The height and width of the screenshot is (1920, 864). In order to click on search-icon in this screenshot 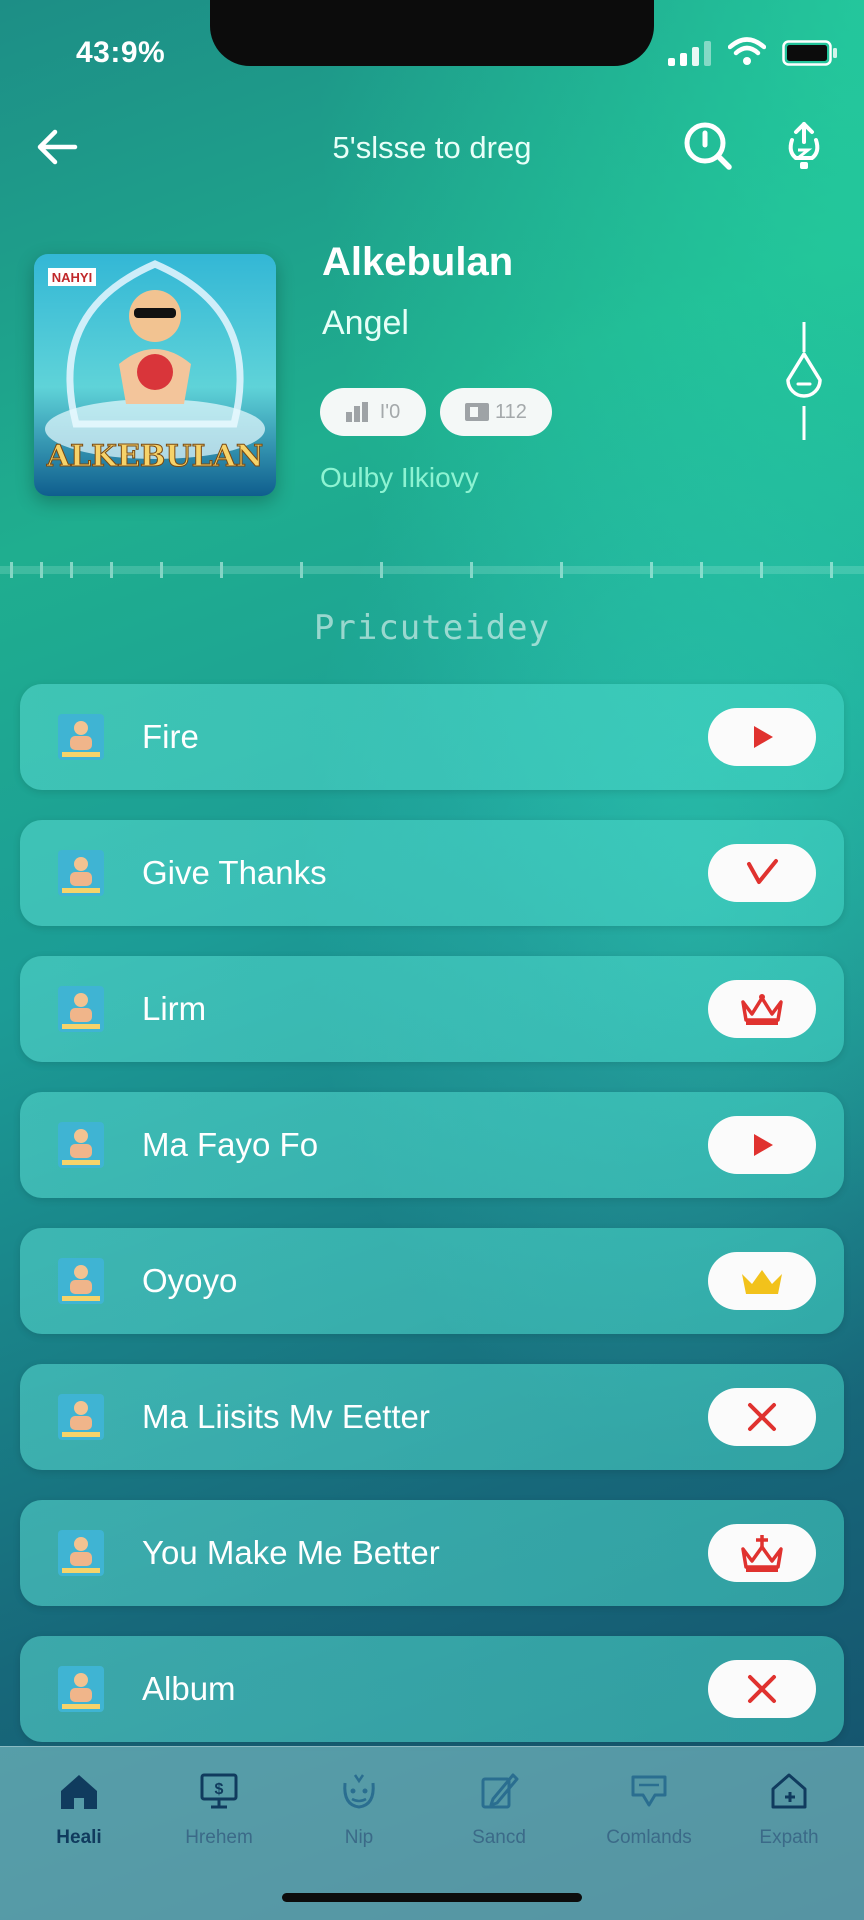, I will do `click(708, 146)`.